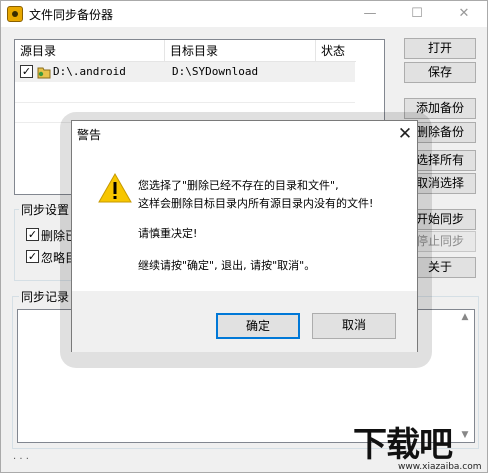 Image resolution: width=488 pixels, height=473 pixels. Describe the element at coordinates (405, 134) in the screenshot. I see `dialog-close-button: ✕` at that location.